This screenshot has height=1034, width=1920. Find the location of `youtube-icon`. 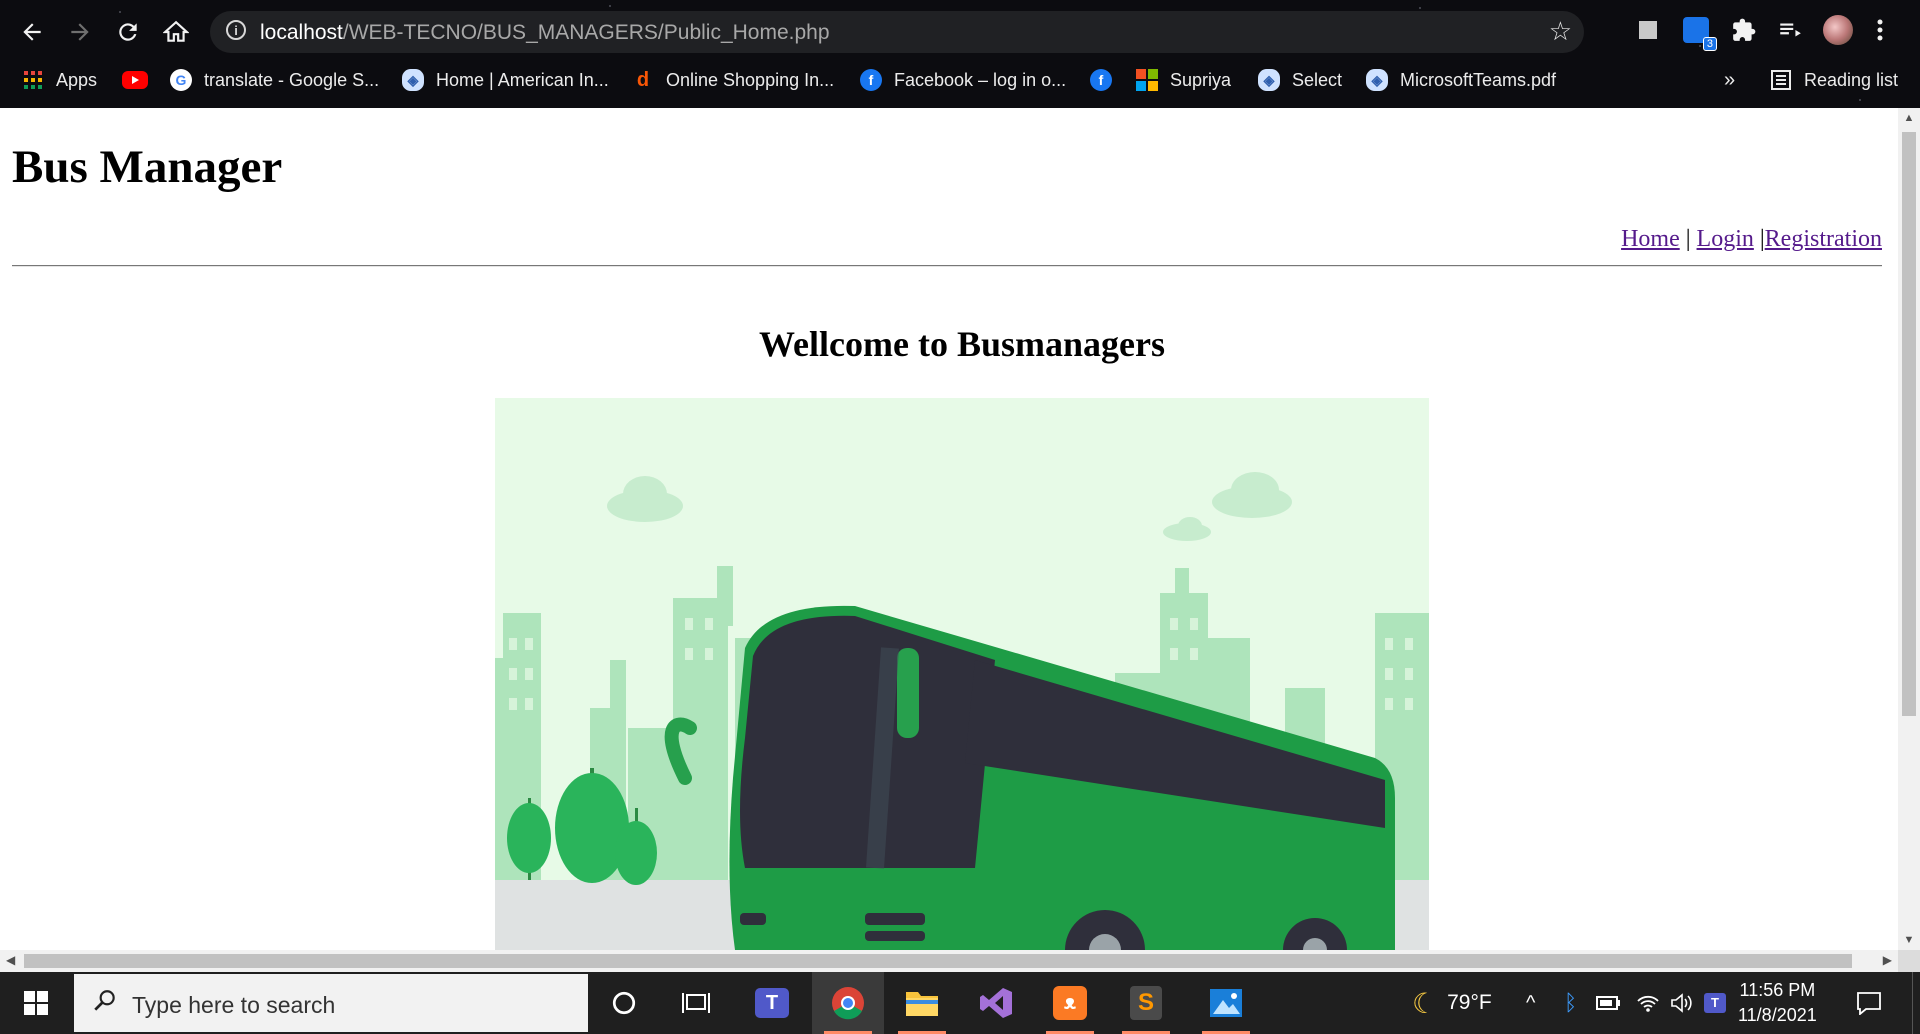

youtube-icon is located at coordinates (135, 80).